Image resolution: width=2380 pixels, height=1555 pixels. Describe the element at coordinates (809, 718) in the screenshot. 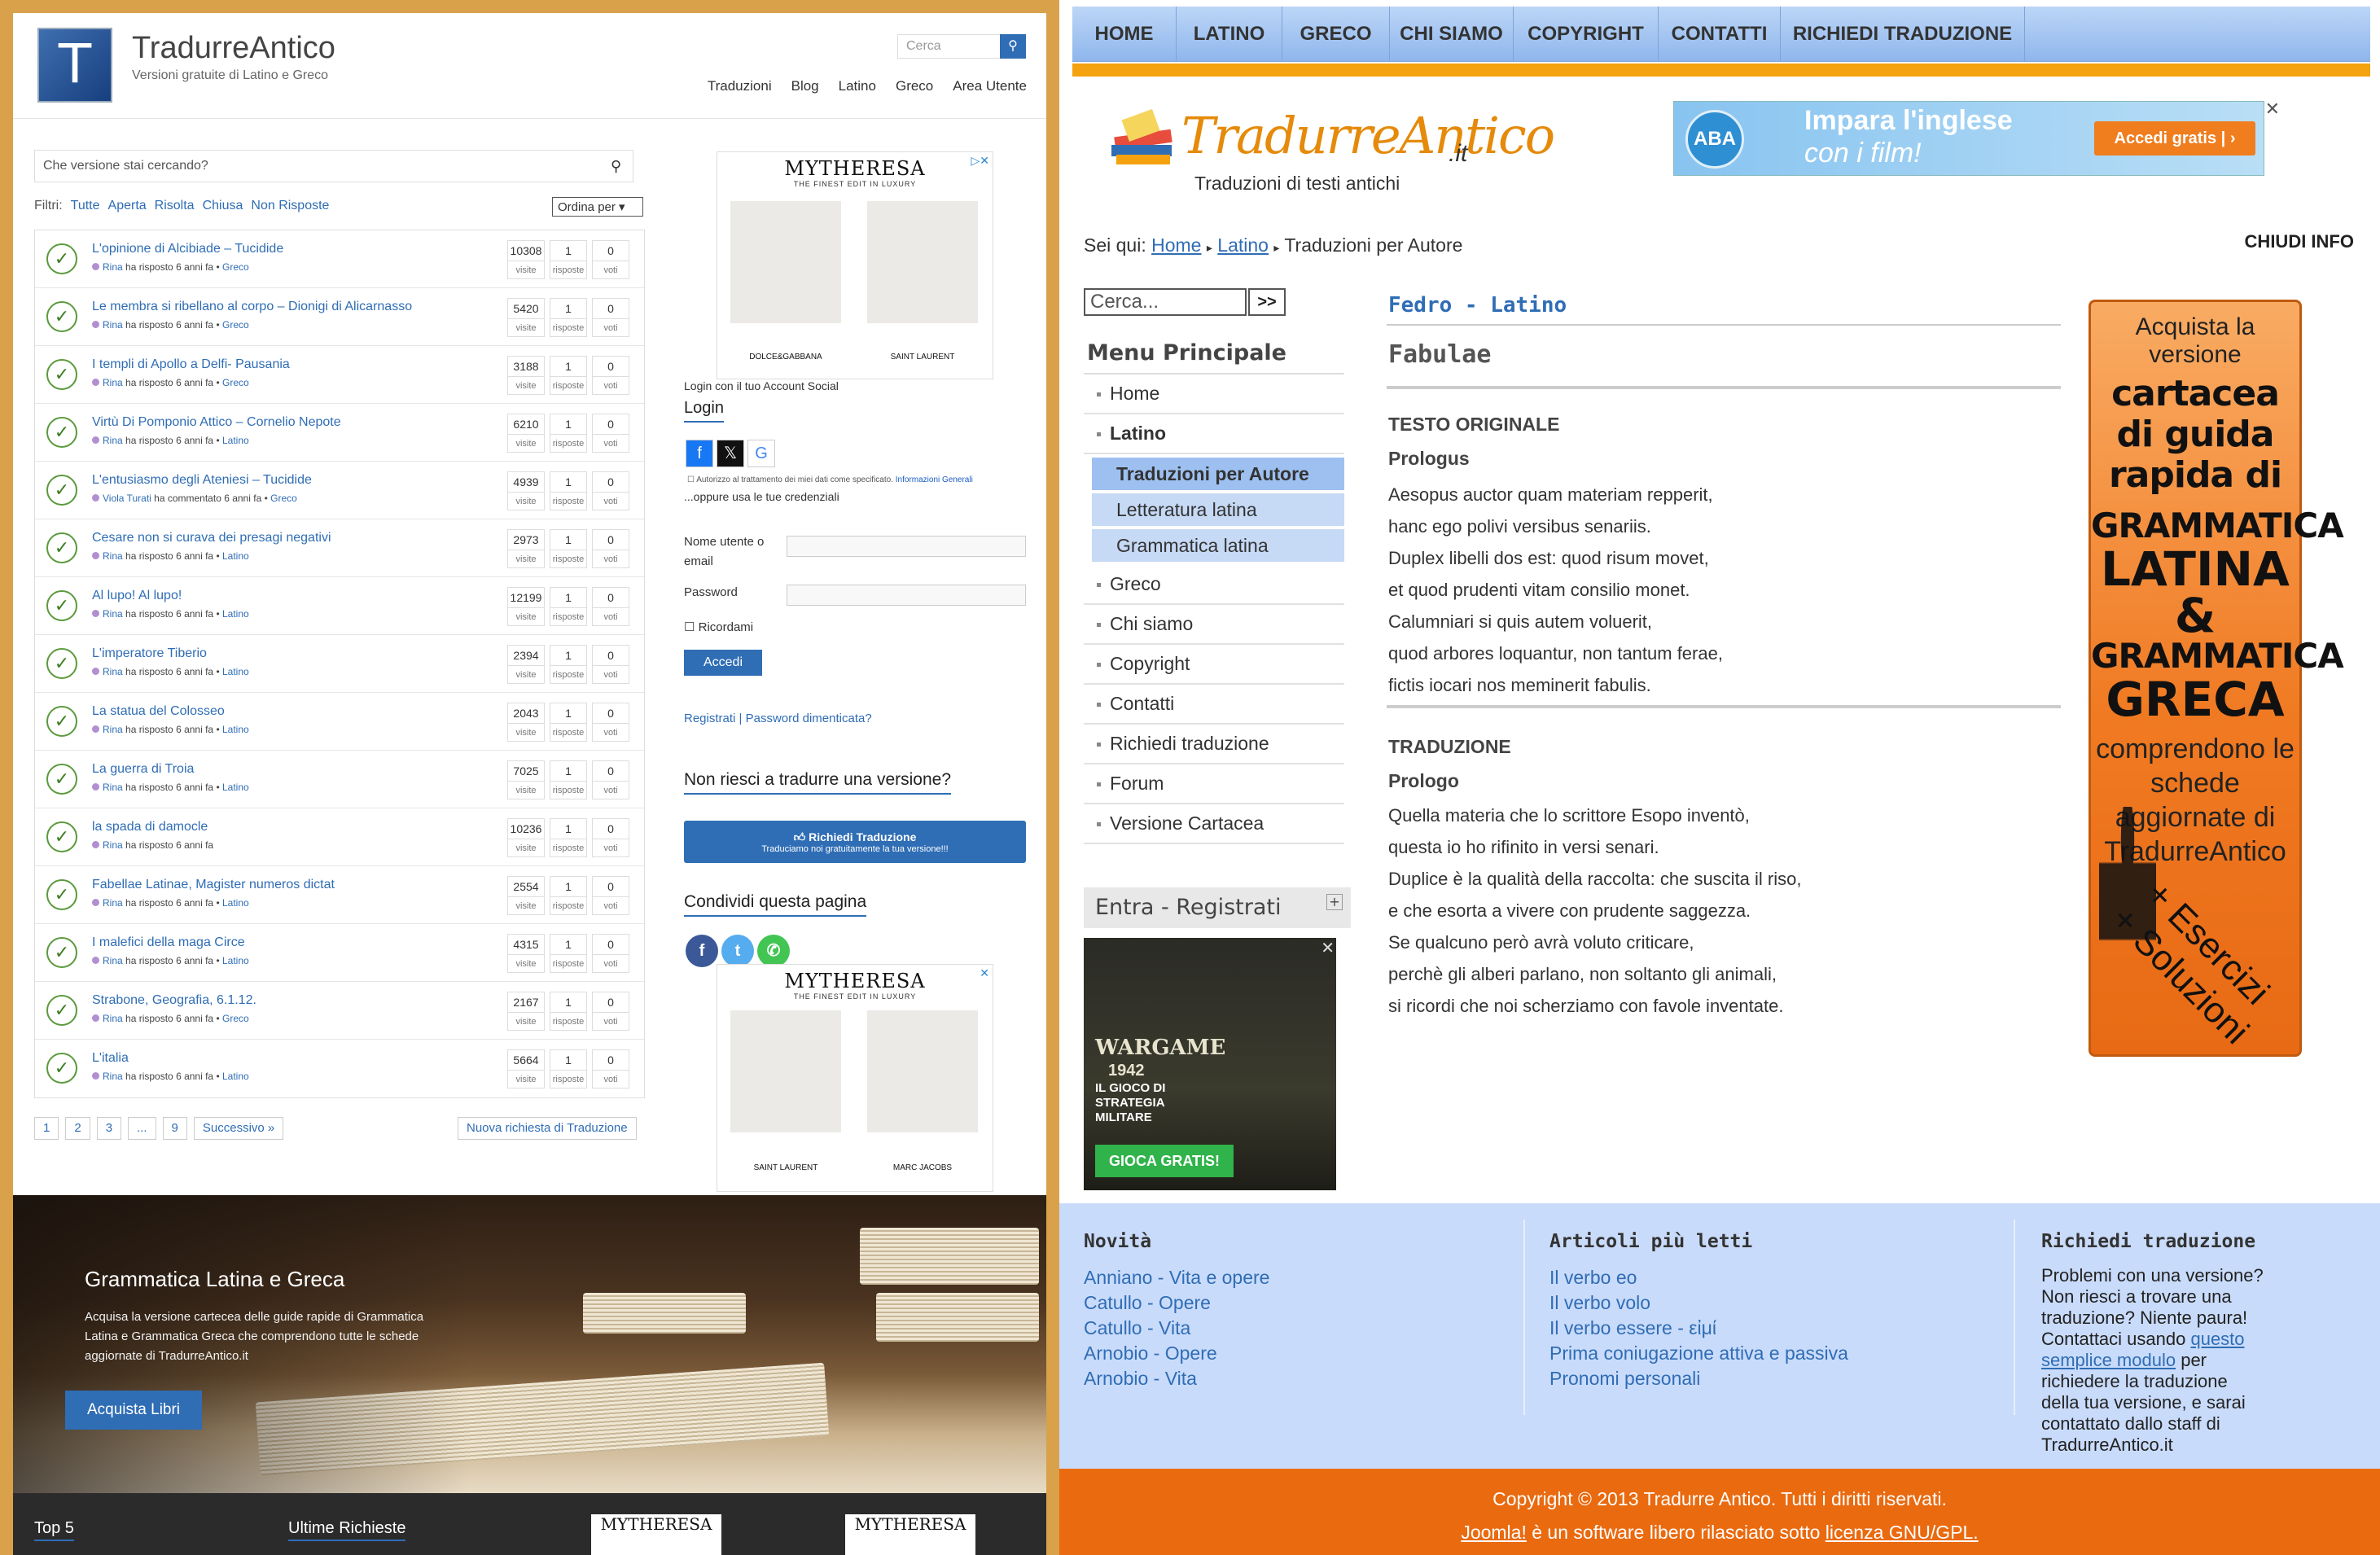

I see `forgot-password-link: Password dimenticata?` at that location.